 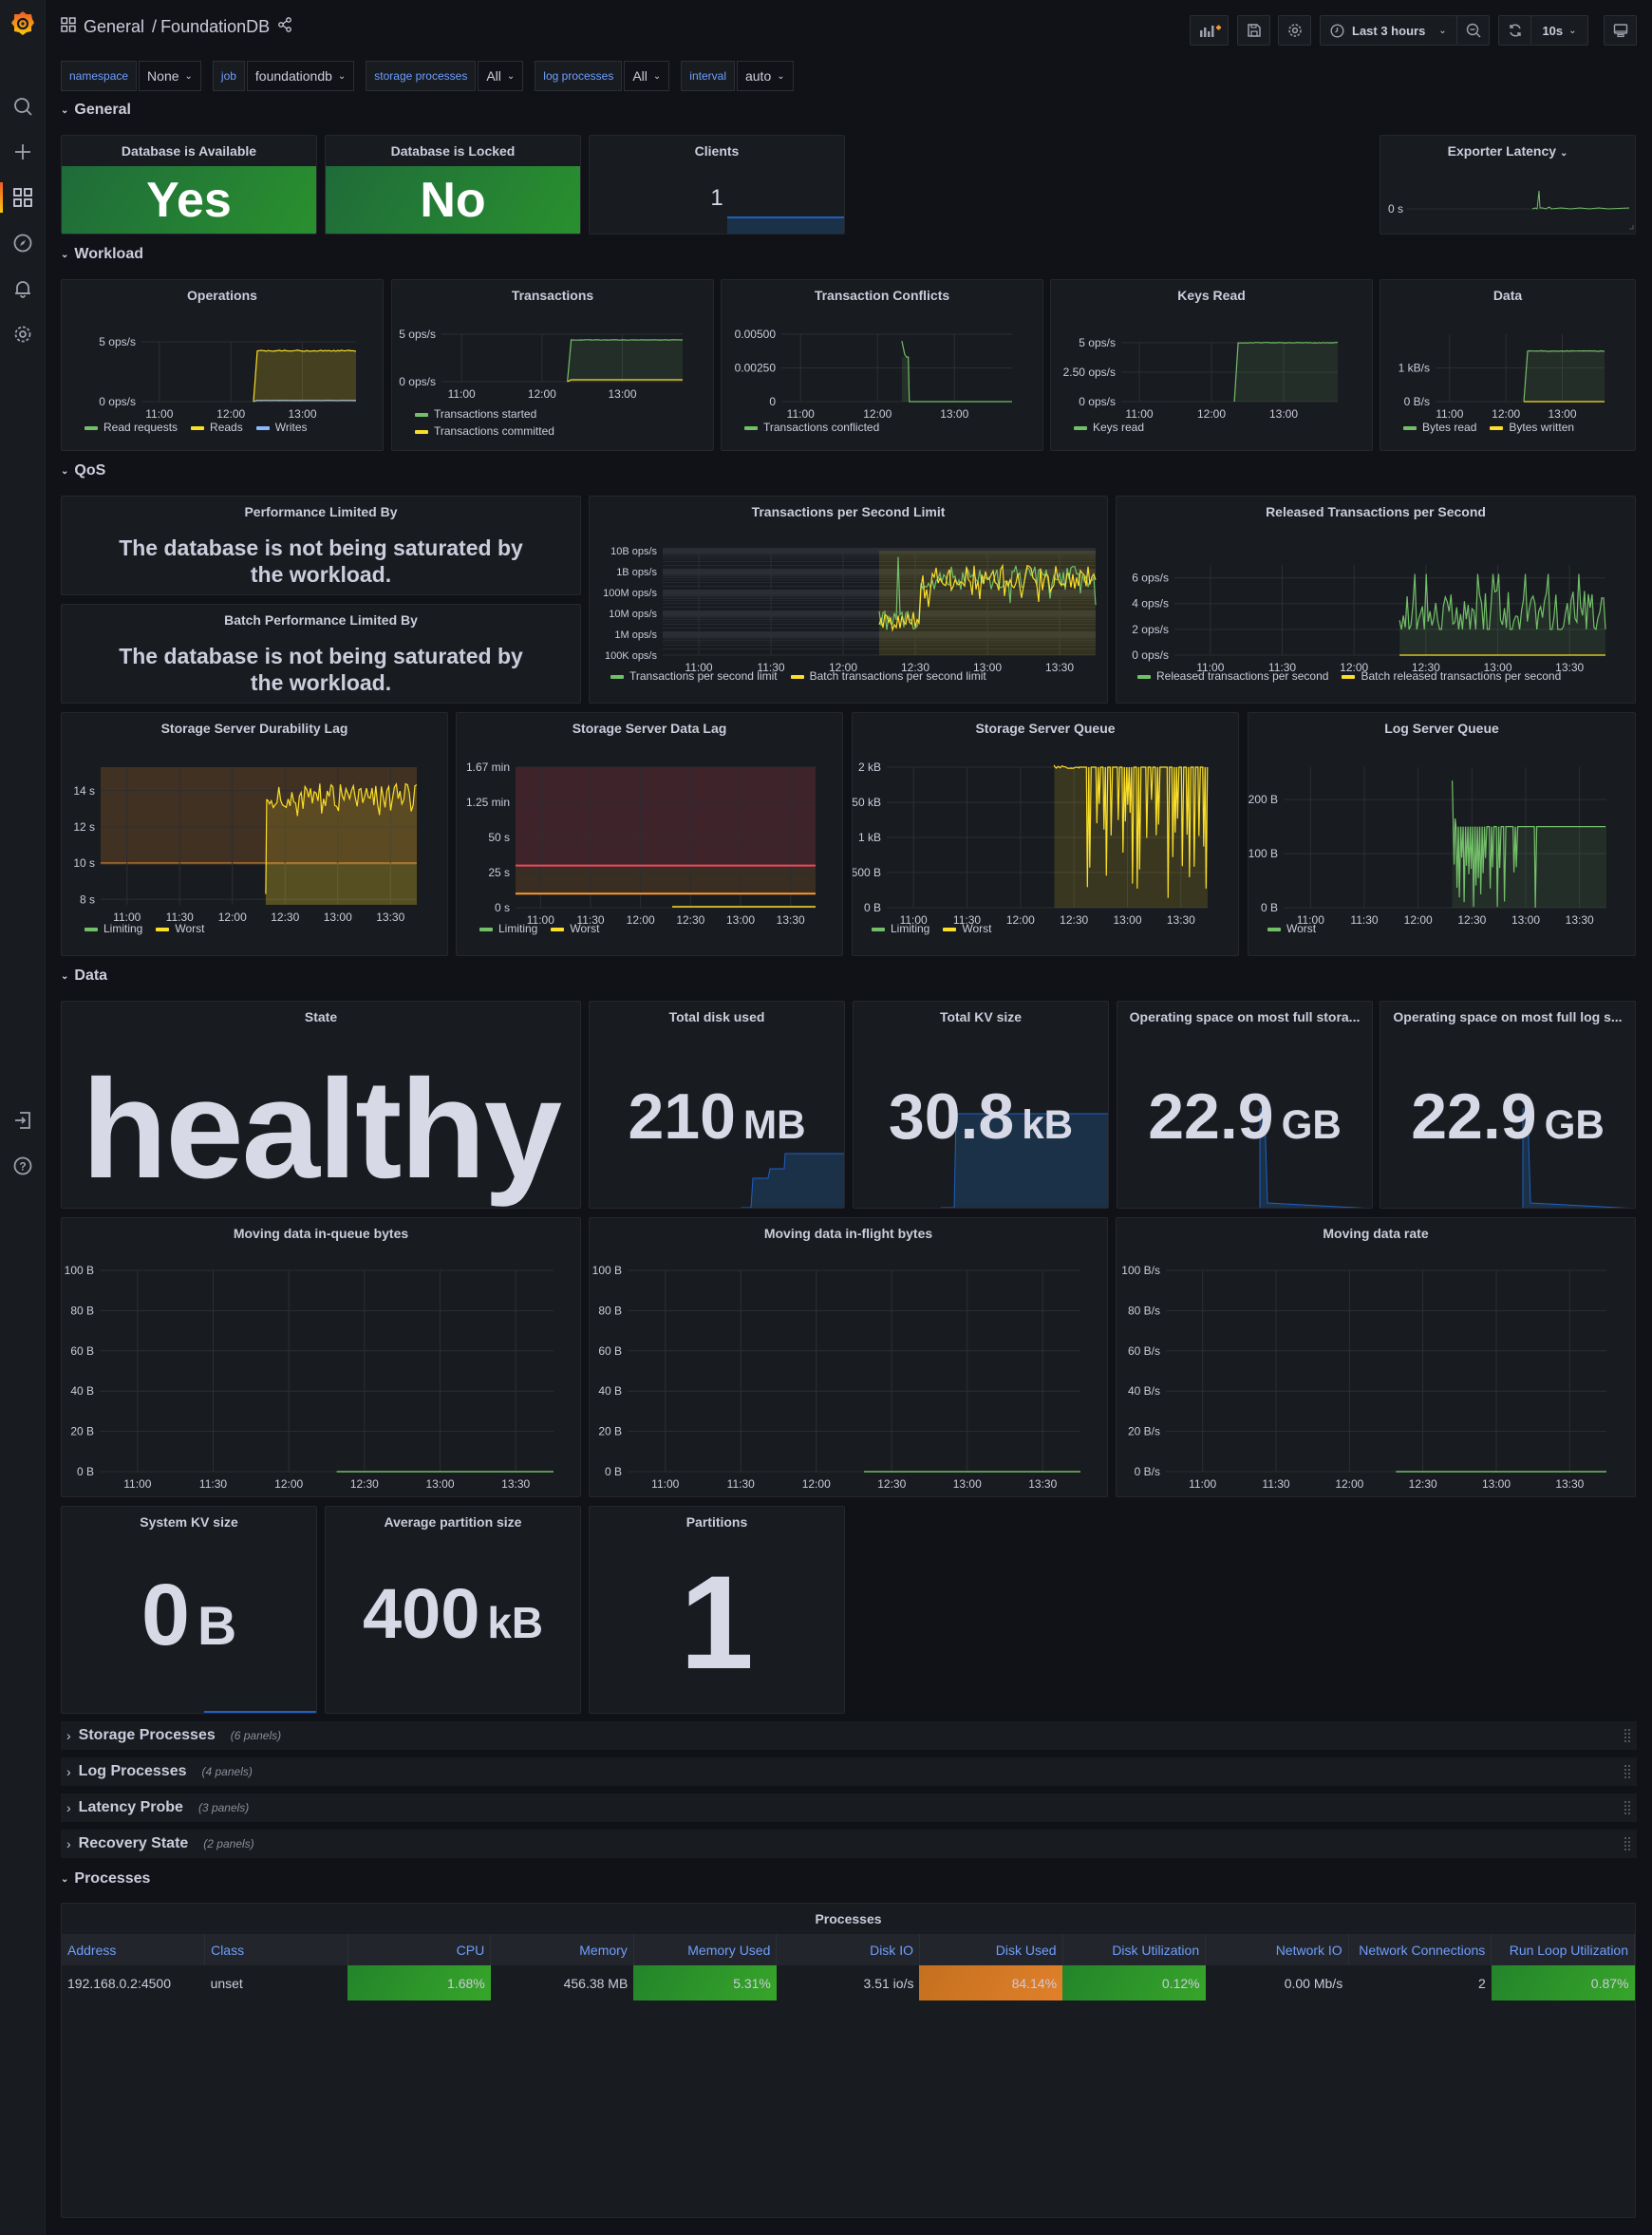 I want to click on panel-title: Database is Available, so click(x=189, y=151).